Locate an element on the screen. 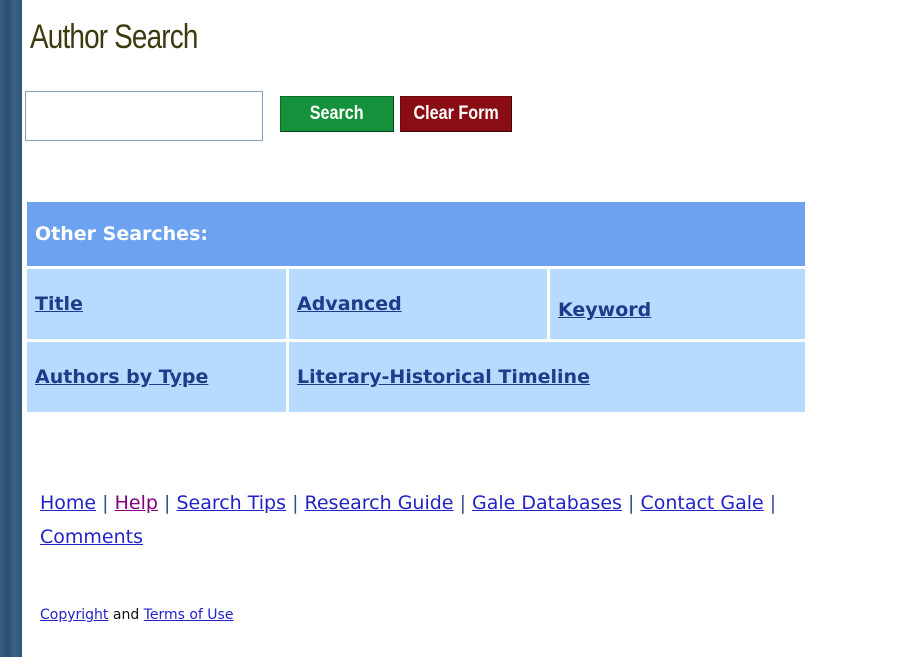  clear-form-button-label: Clear Form is located at coordinates (456, 113).